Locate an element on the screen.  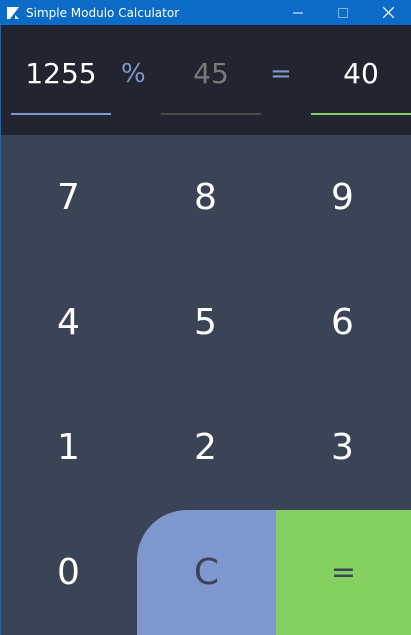
dividend-field: 1255 is located at coordinates (61, 70).